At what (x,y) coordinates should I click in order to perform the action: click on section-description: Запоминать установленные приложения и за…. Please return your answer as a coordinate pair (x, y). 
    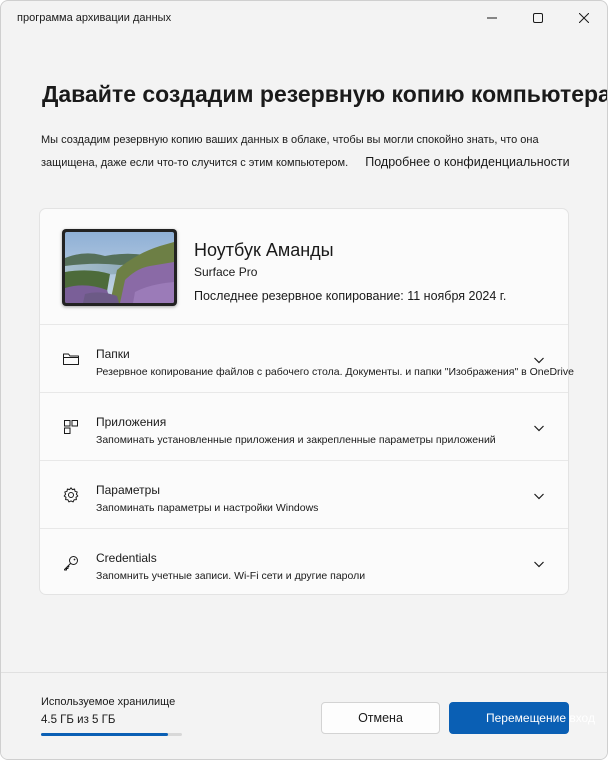
    Looking at the image, I should click on (296, 440).